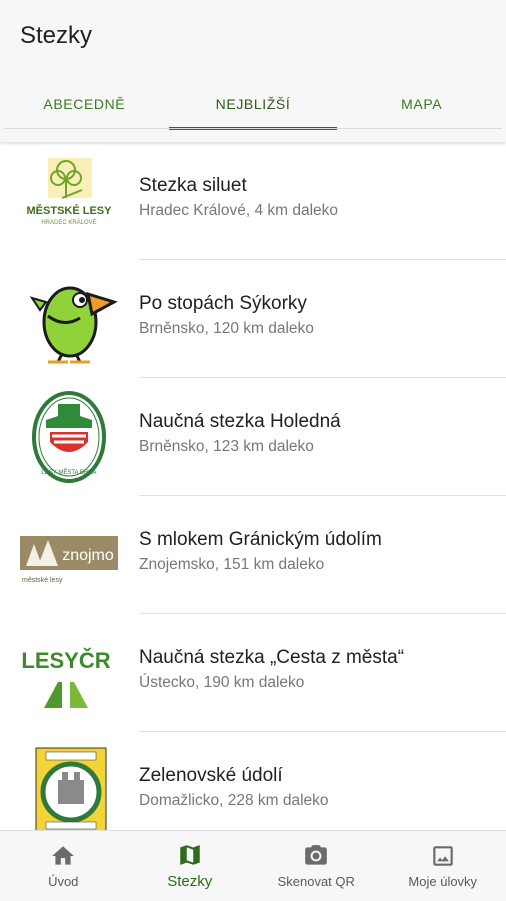 The image size is (506, 901). I want to click on nav-trails: Stezky, so click(190, 866).